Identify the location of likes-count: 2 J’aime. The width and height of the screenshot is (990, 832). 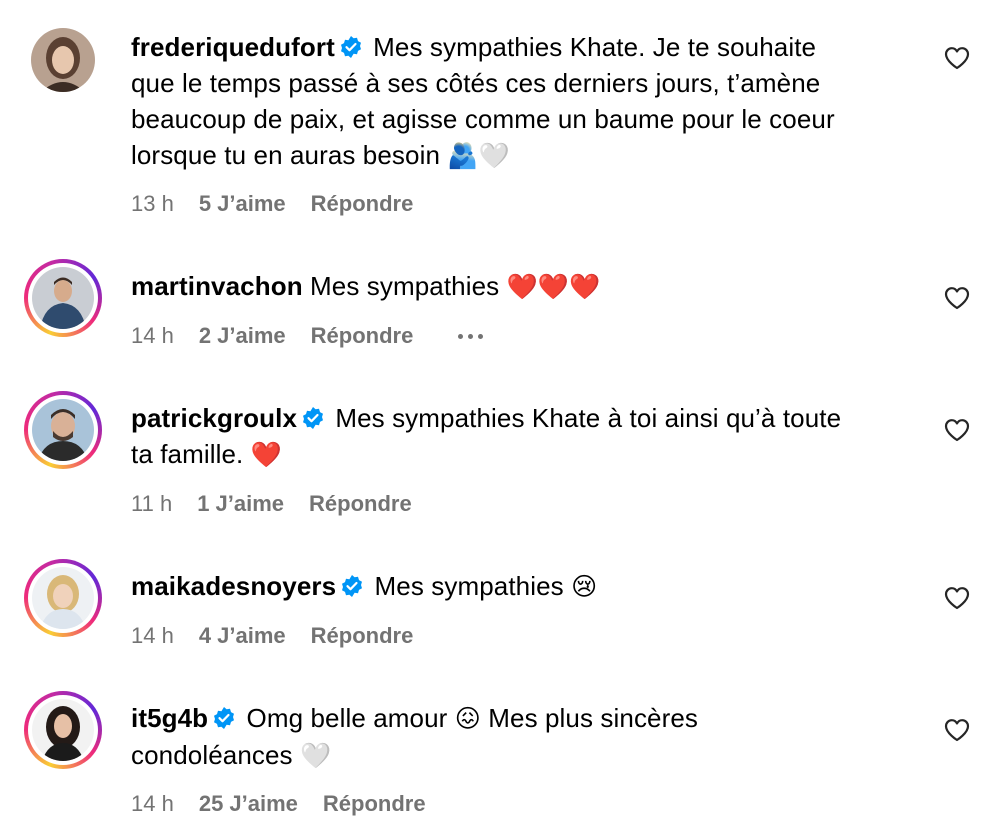
(242, 336).